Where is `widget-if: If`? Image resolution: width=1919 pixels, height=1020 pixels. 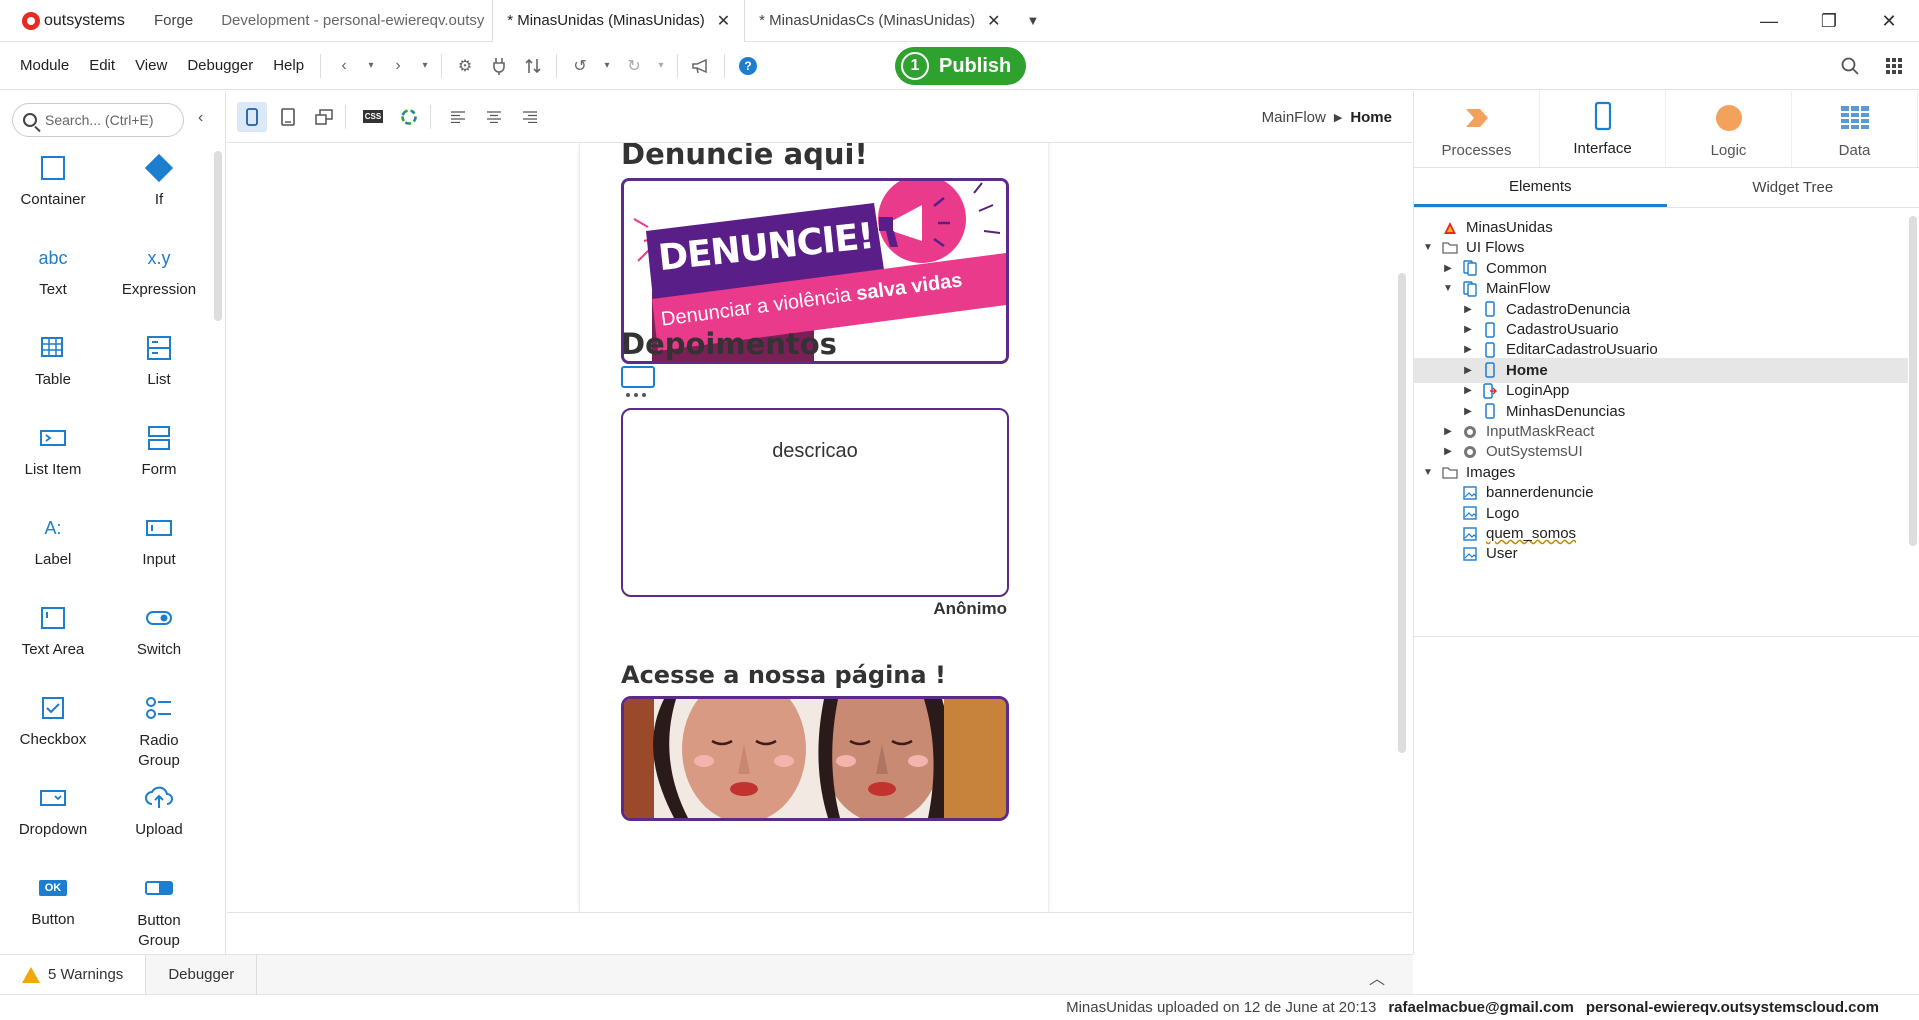
widget-if: If is located at coordinates (159, 179).